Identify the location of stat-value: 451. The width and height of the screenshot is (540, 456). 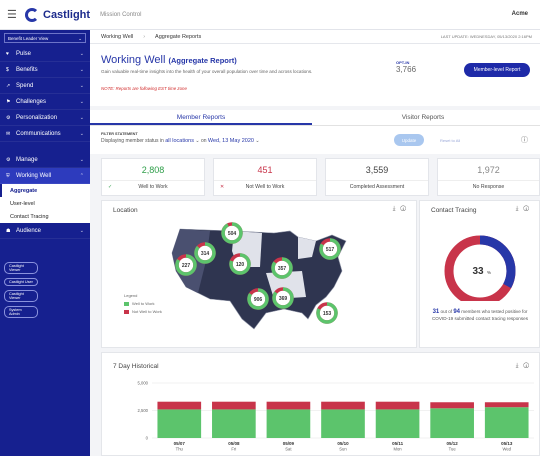
(265, 170).